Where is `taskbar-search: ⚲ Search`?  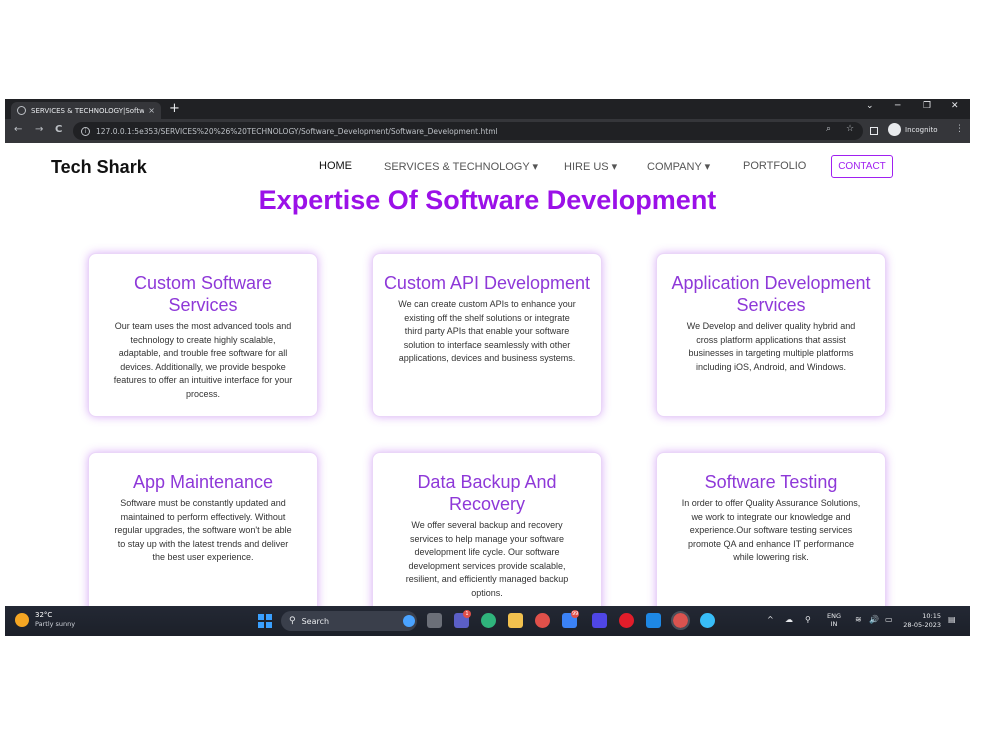
taskbar-search: ⚲ Search is located at coordinates (349, 621).